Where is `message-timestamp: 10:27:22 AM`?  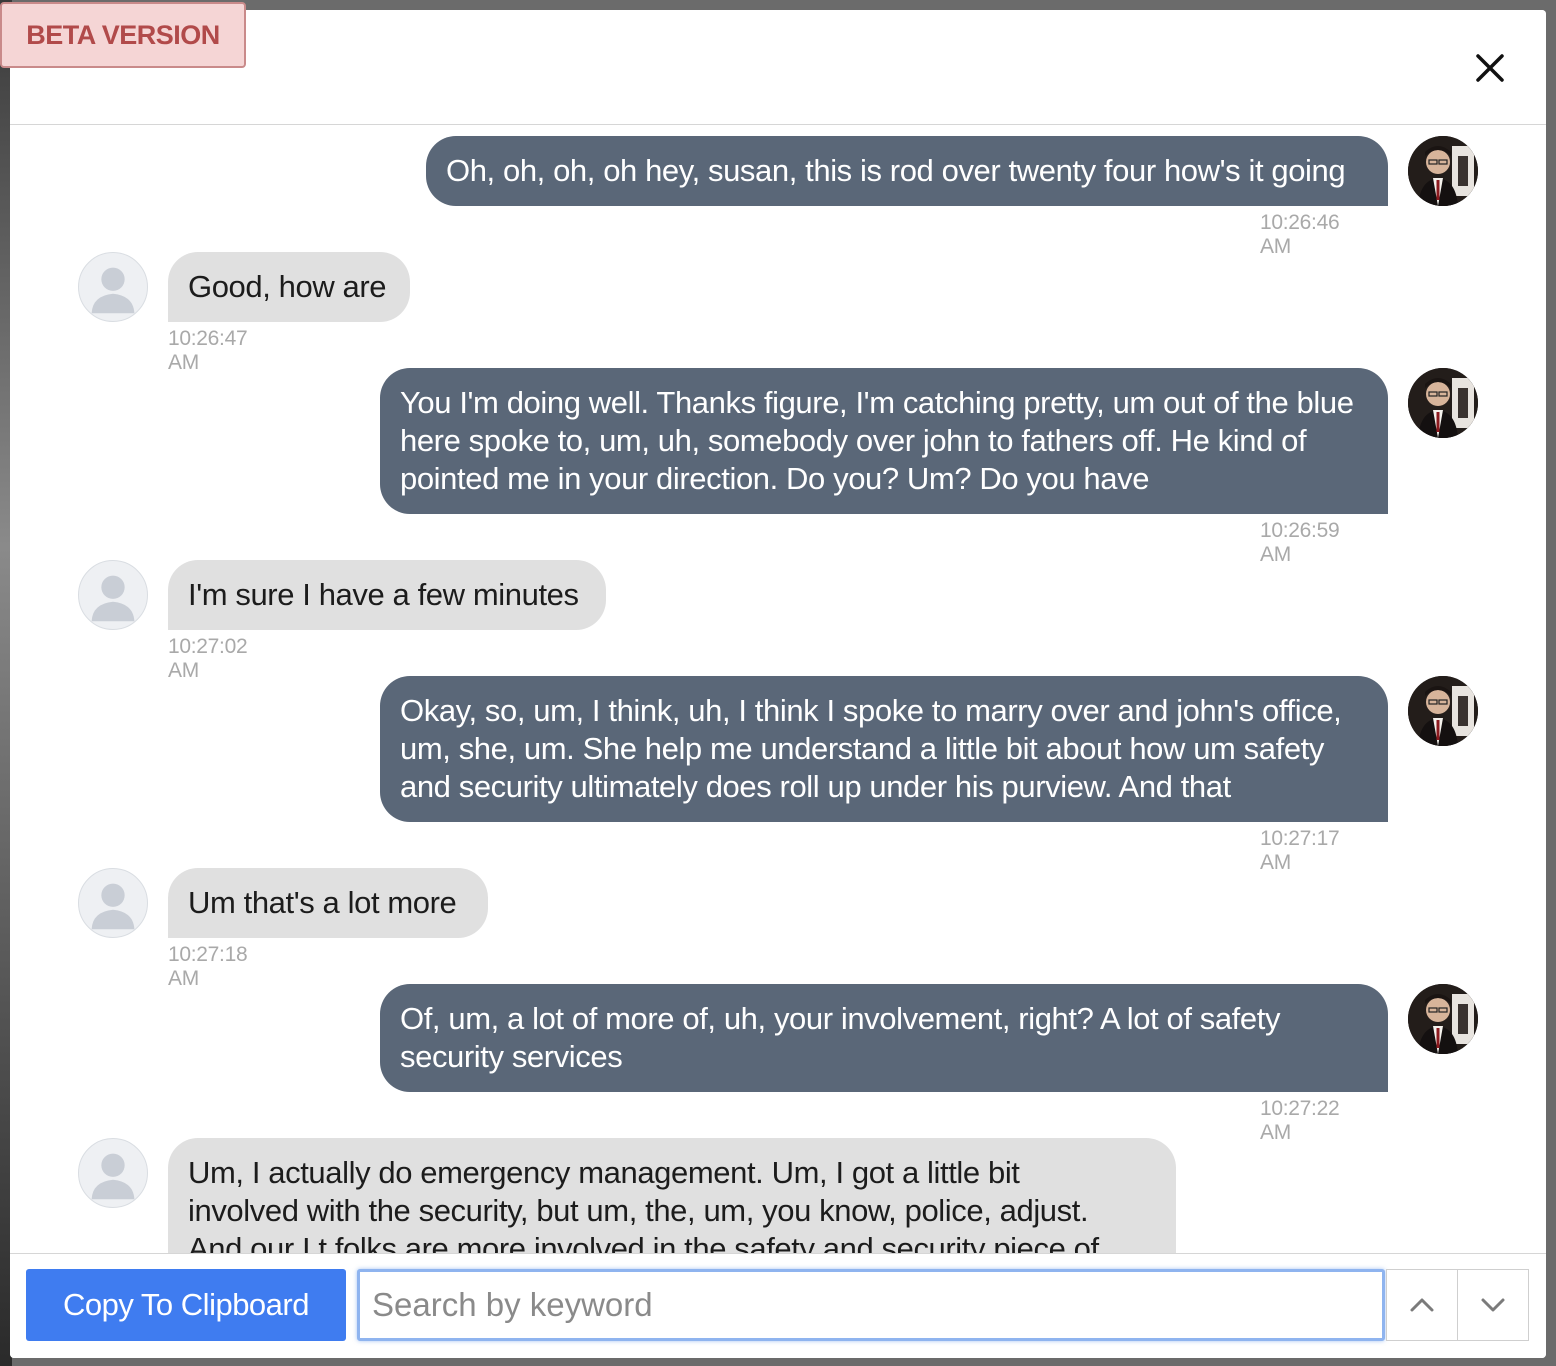
message-timestamp: 10:27:22 AM is located at coordinates (1300, 1120).